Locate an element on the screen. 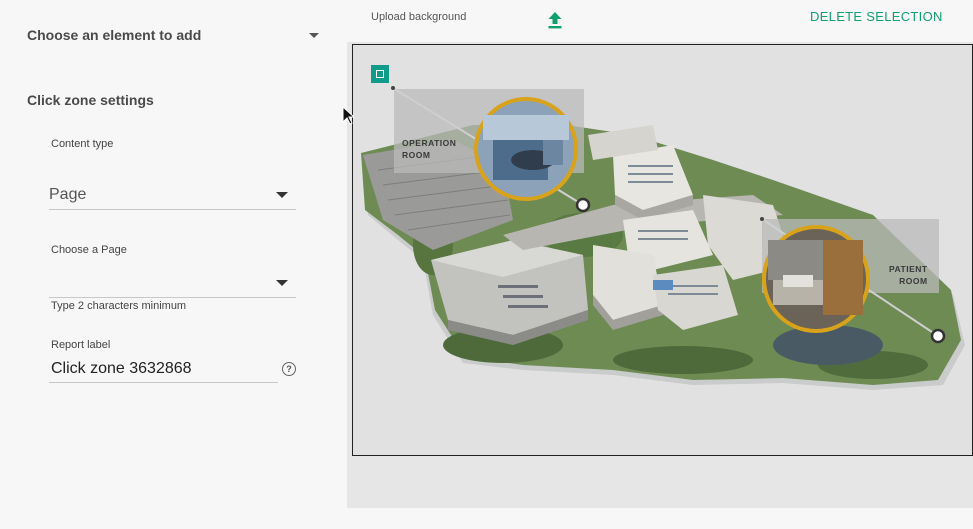 This screenshot has height=529, width=973. help-icon: ? is located at coordinates (289, 369).